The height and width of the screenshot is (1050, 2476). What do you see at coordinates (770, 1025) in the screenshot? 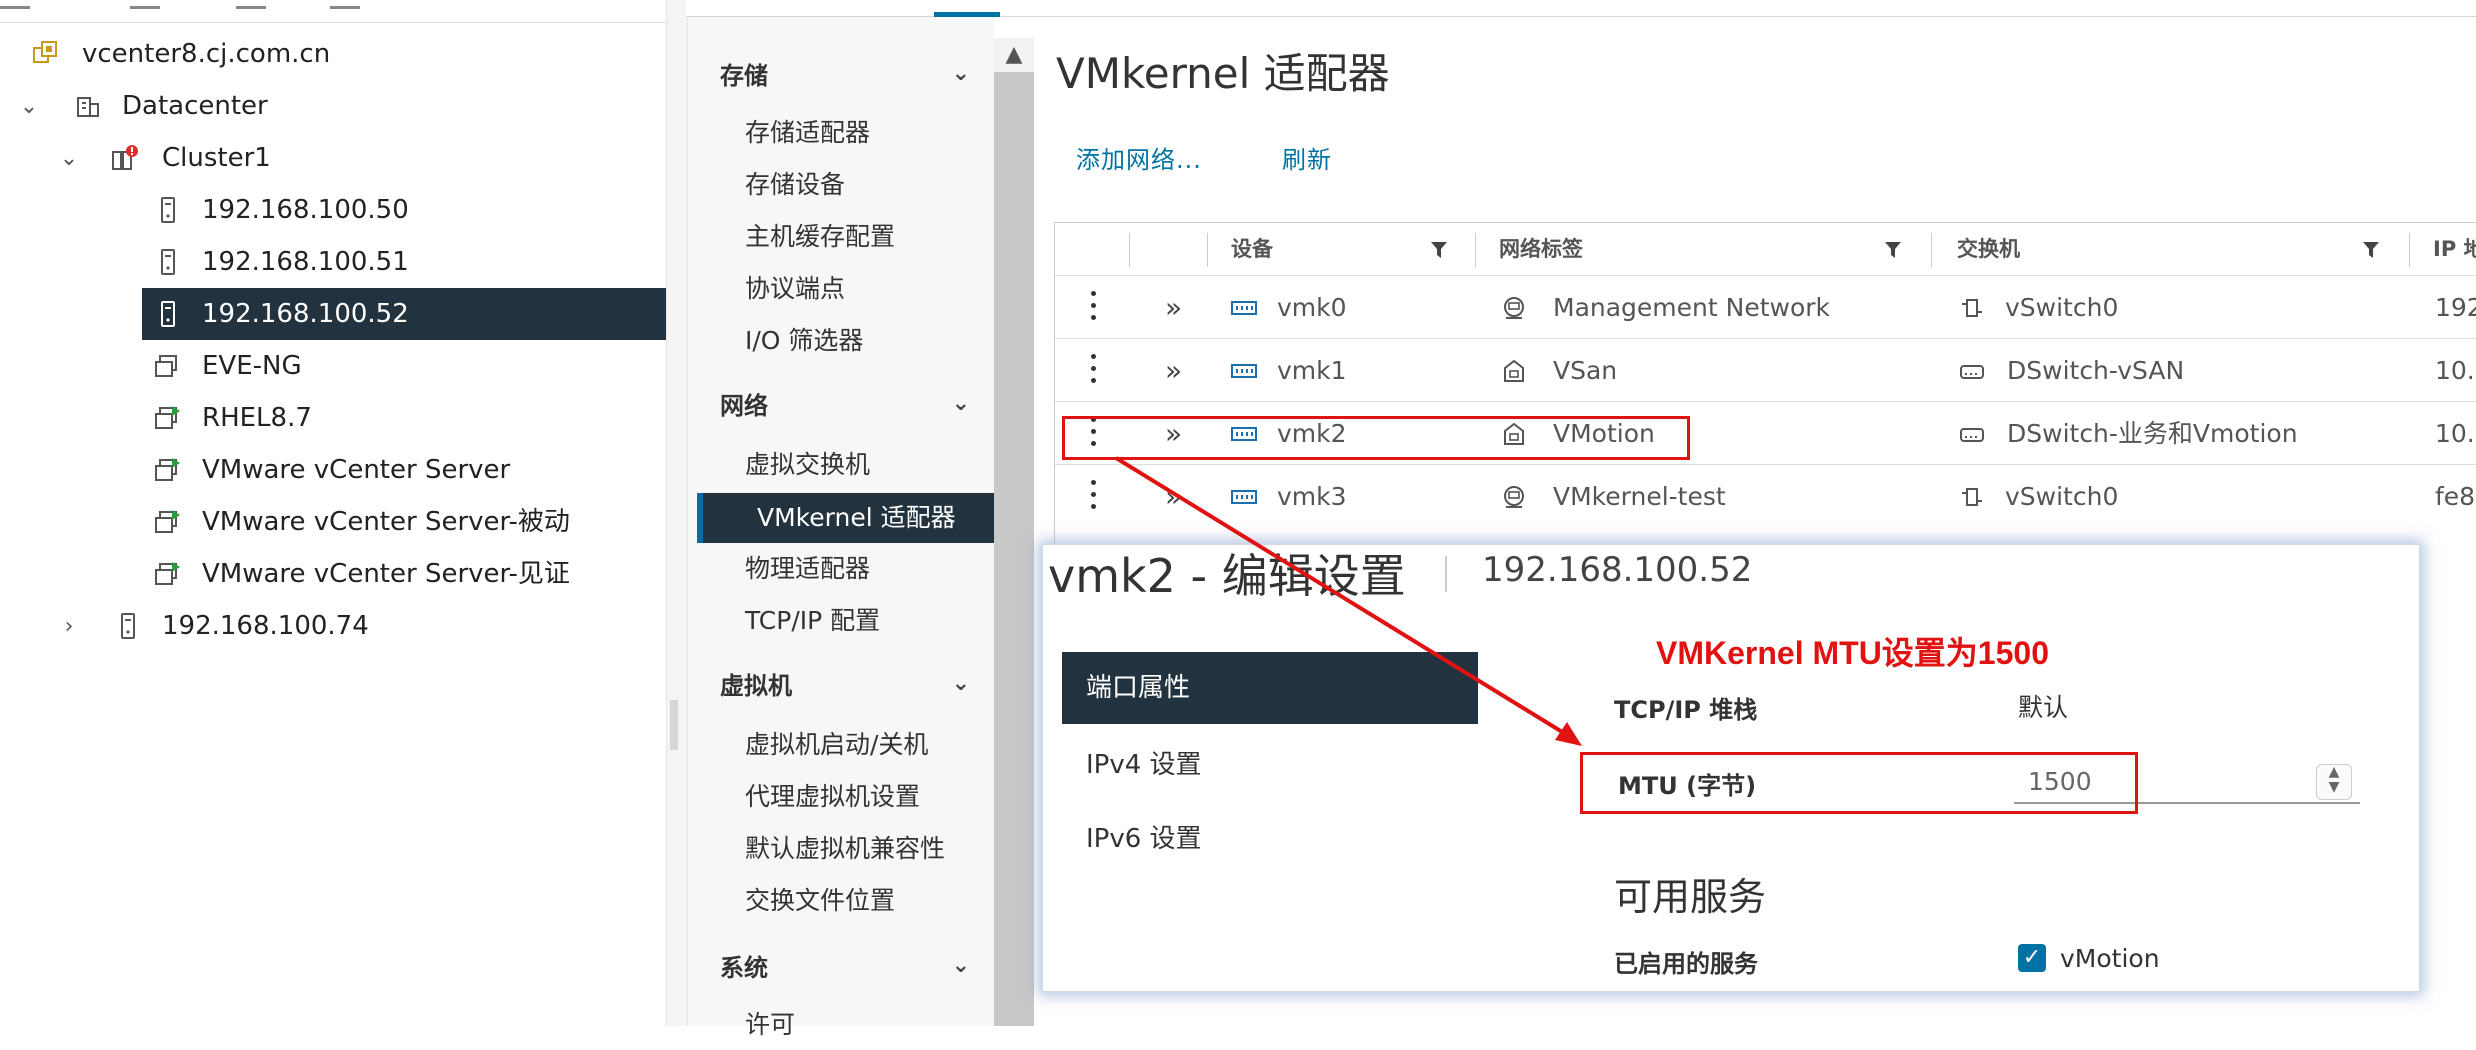
I see `nav-item: 许可` at bounding box center [770, 1025].